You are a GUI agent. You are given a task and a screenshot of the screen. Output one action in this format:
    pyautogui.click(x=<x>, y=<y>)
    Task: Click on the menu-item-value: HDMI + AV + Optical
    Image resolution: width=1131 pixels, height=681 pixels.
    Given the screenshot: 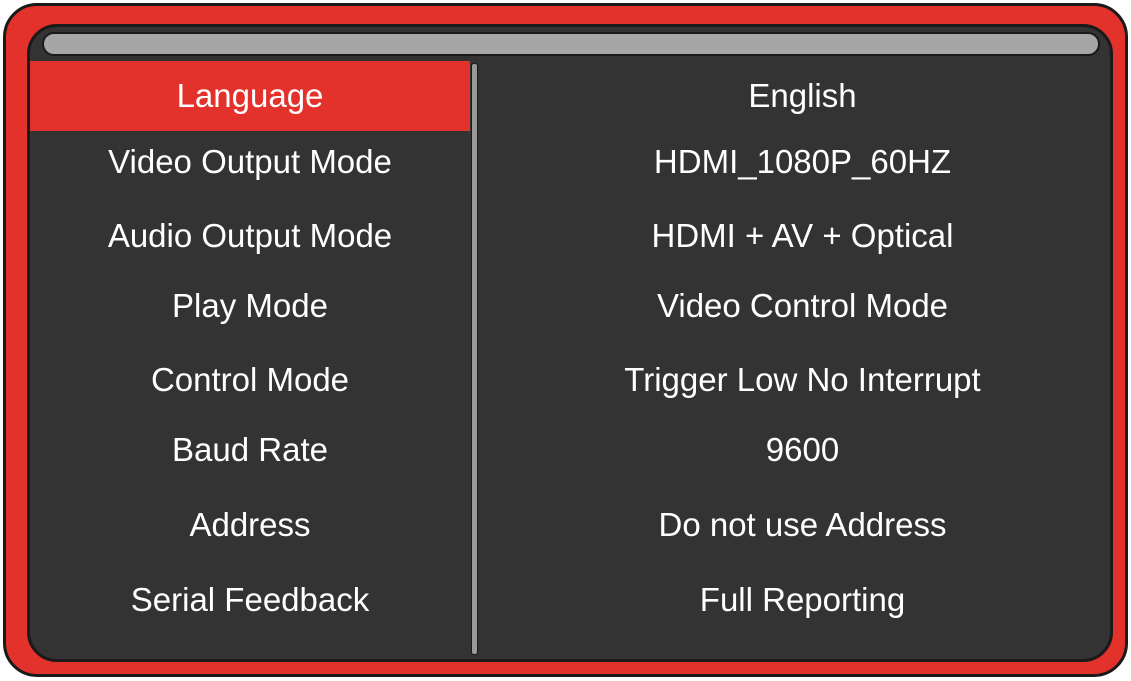 What is the action you would take?
    pyautogui.click(x=802, y=235)
    